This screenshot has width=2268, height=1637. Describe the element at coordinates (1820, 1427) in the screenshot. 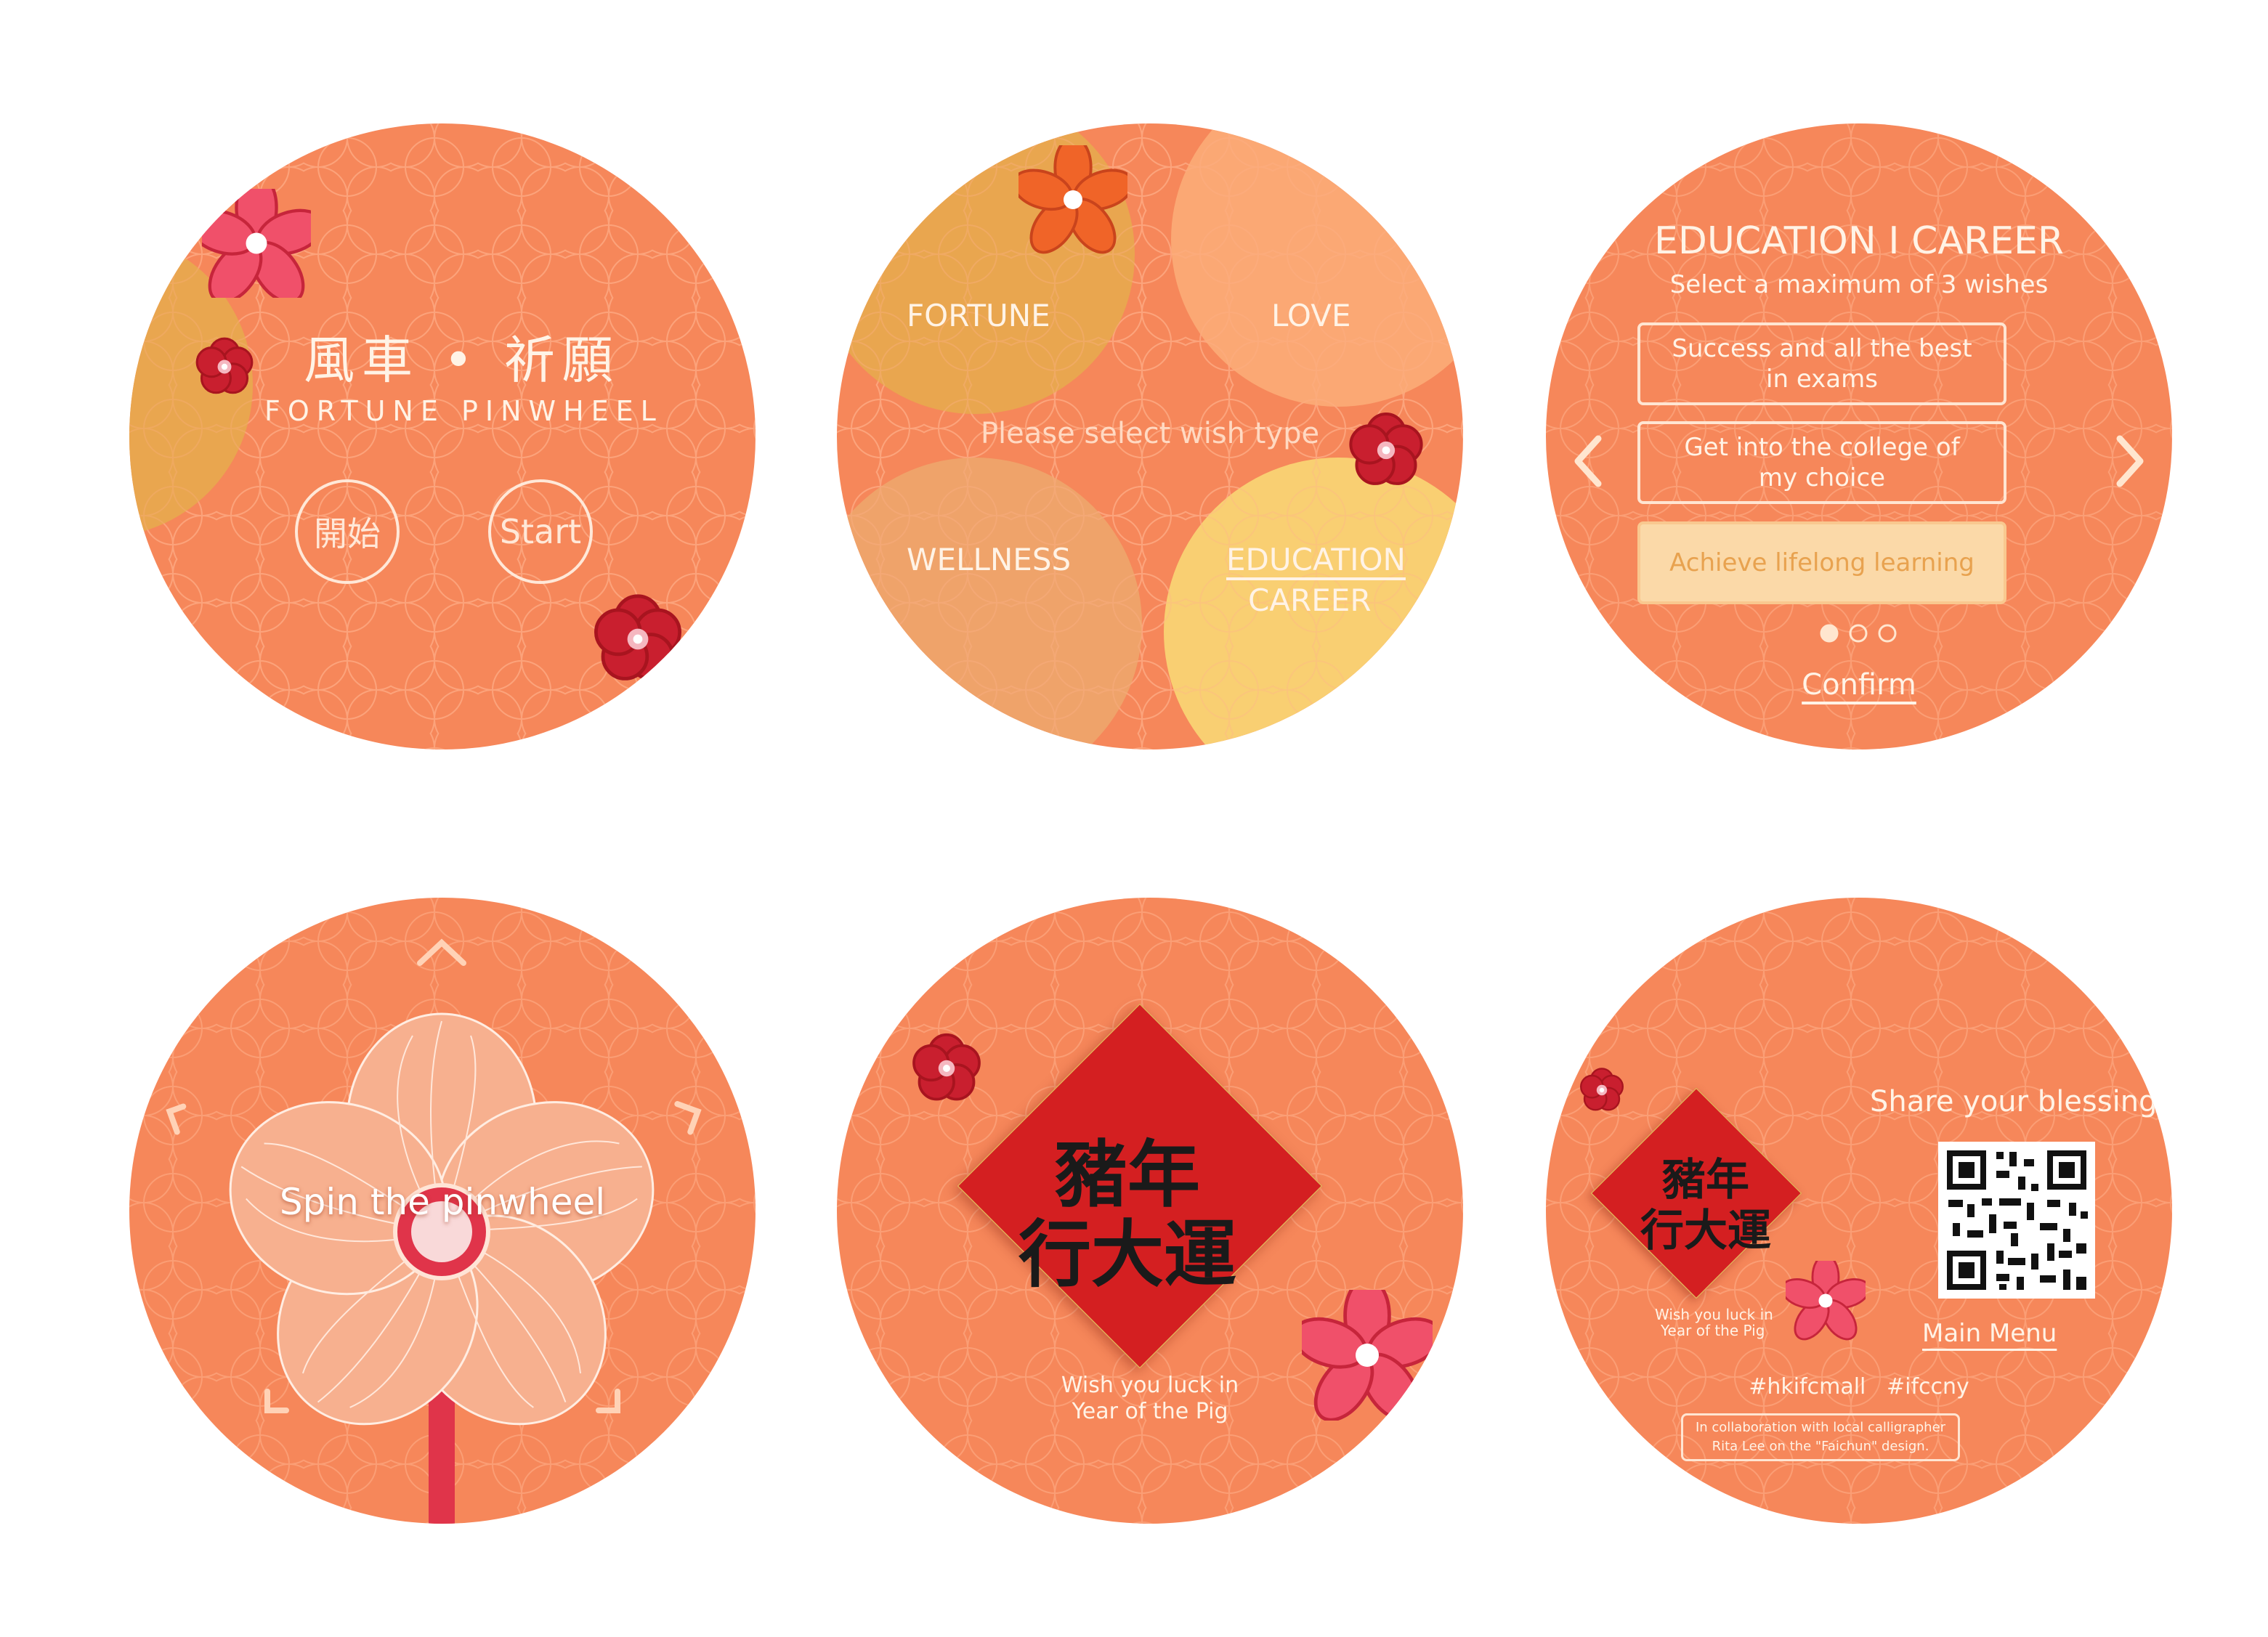

I see `credit-line1: In collaboration with local calligrapher` at that location.